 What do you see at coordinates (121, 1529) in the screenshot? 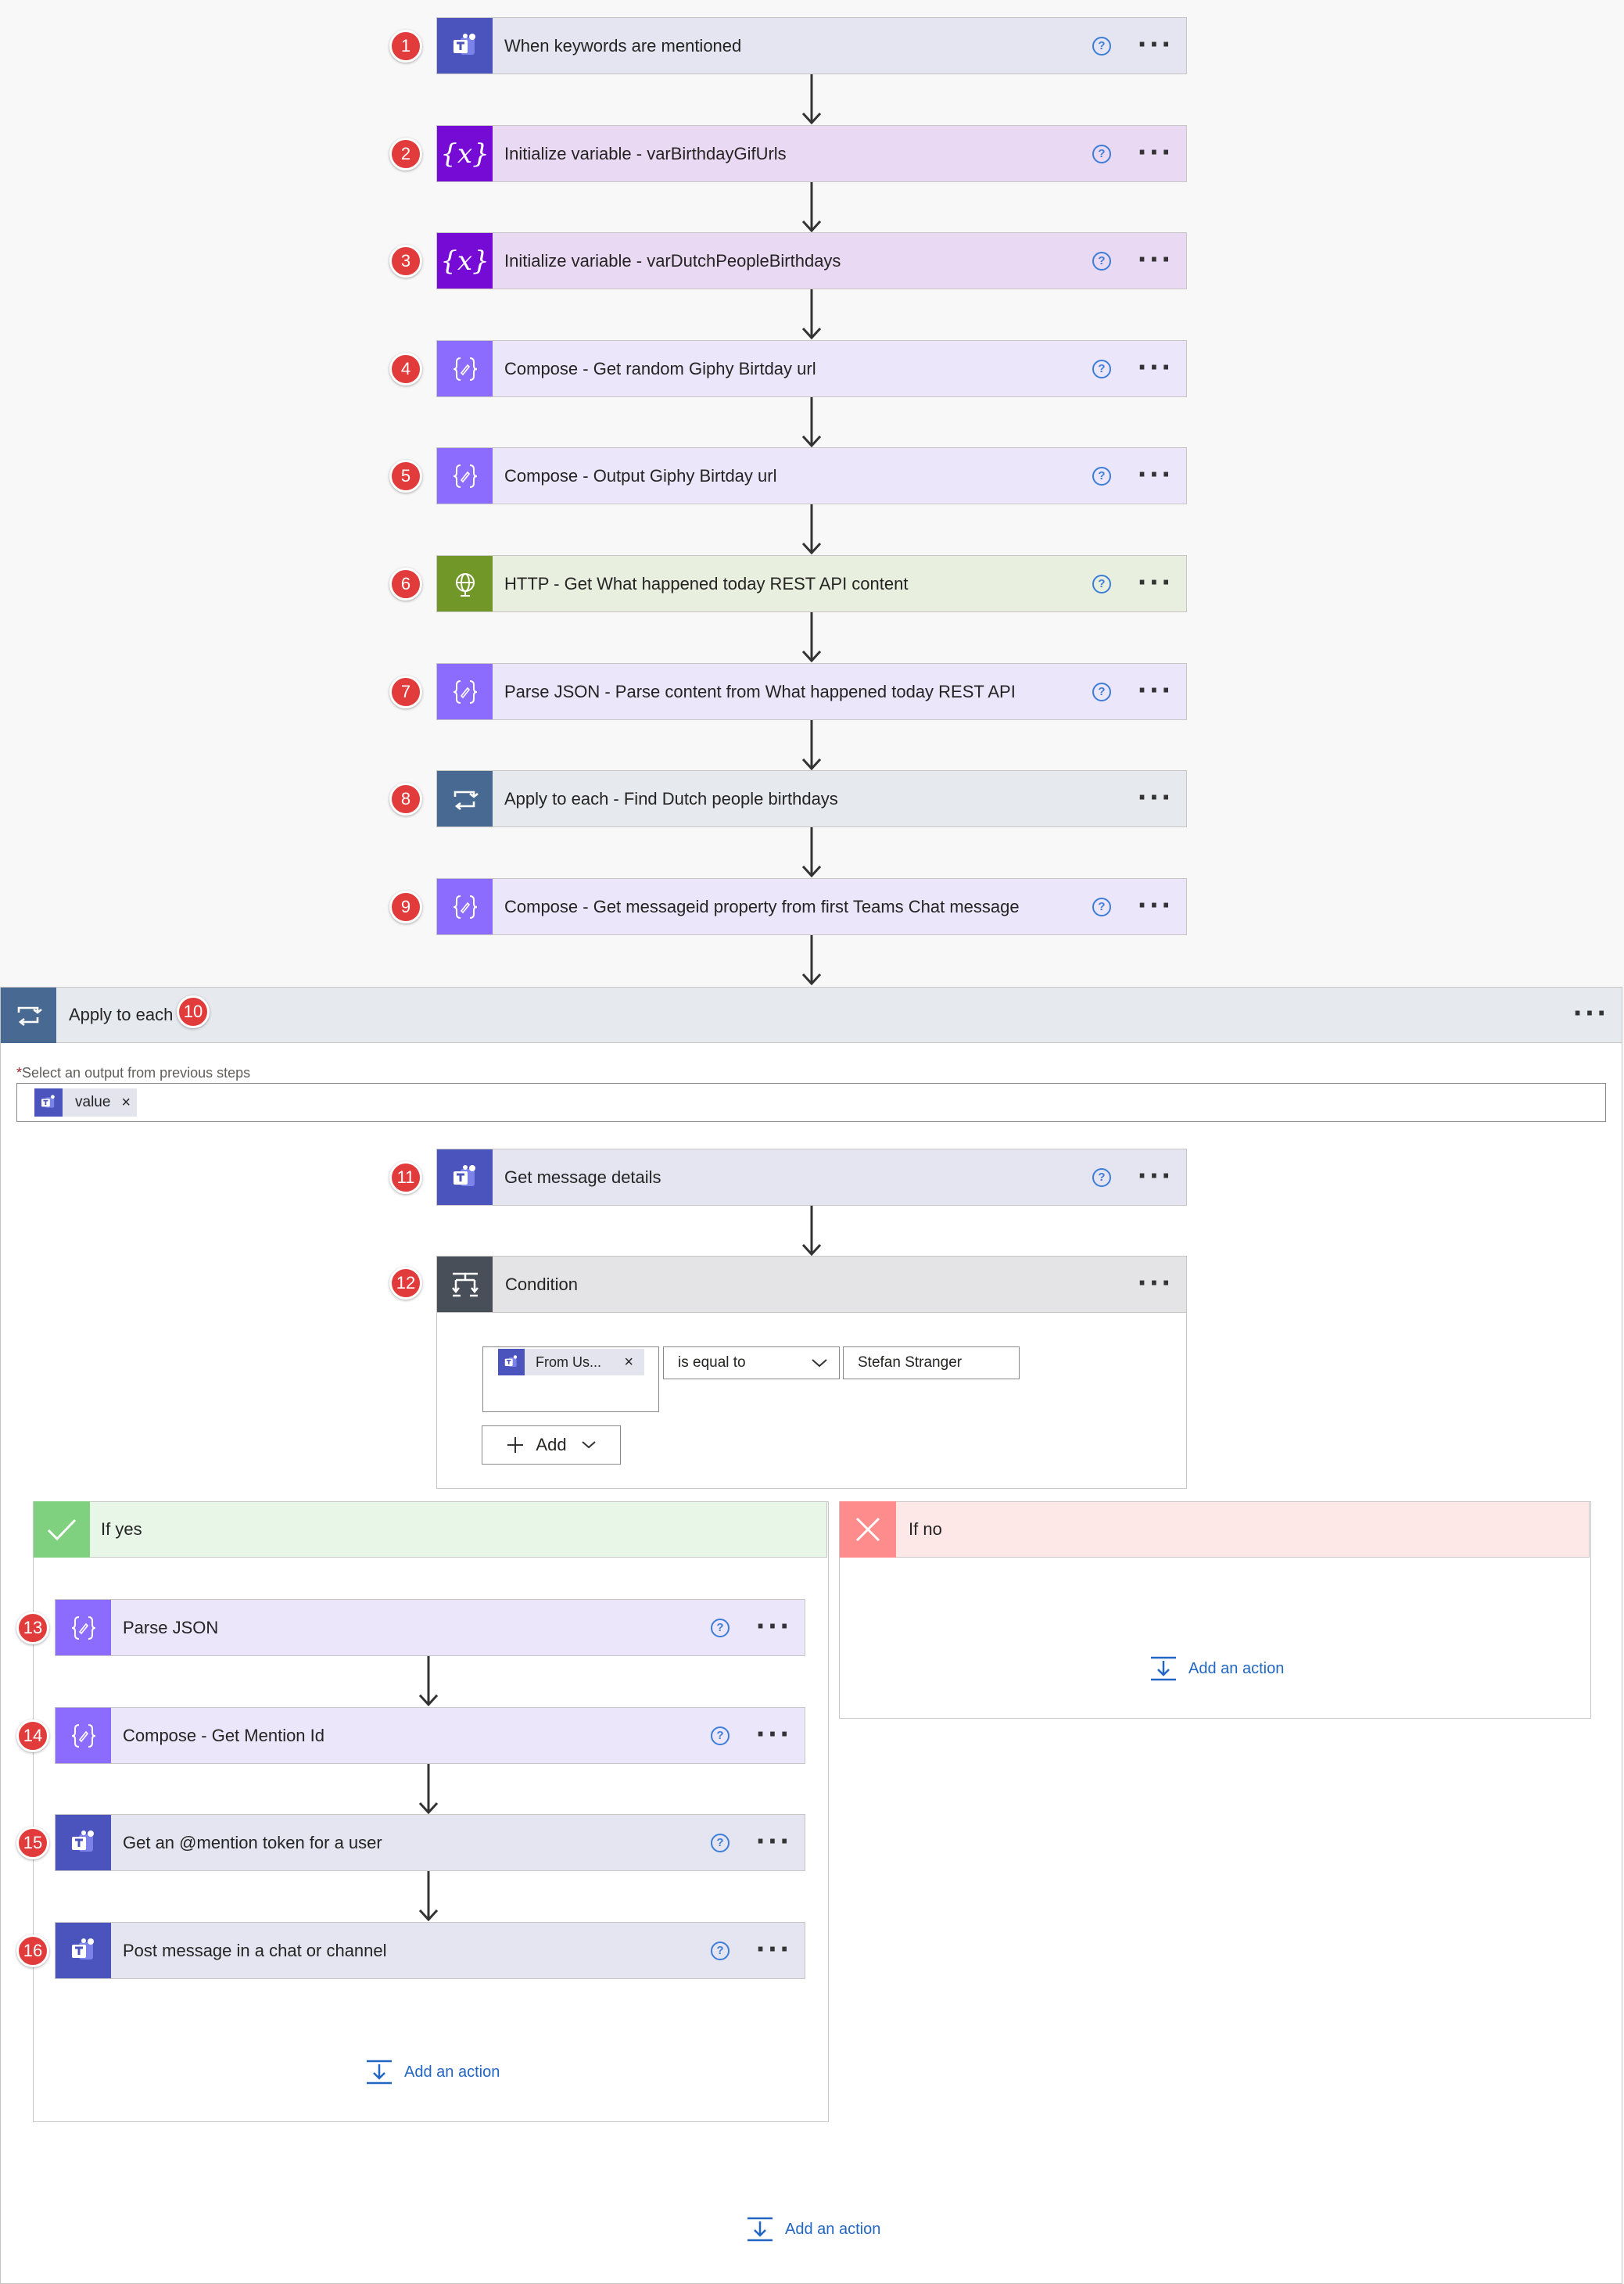
I see `if-yes-label: If yes` at bounding box center [121, 1529].